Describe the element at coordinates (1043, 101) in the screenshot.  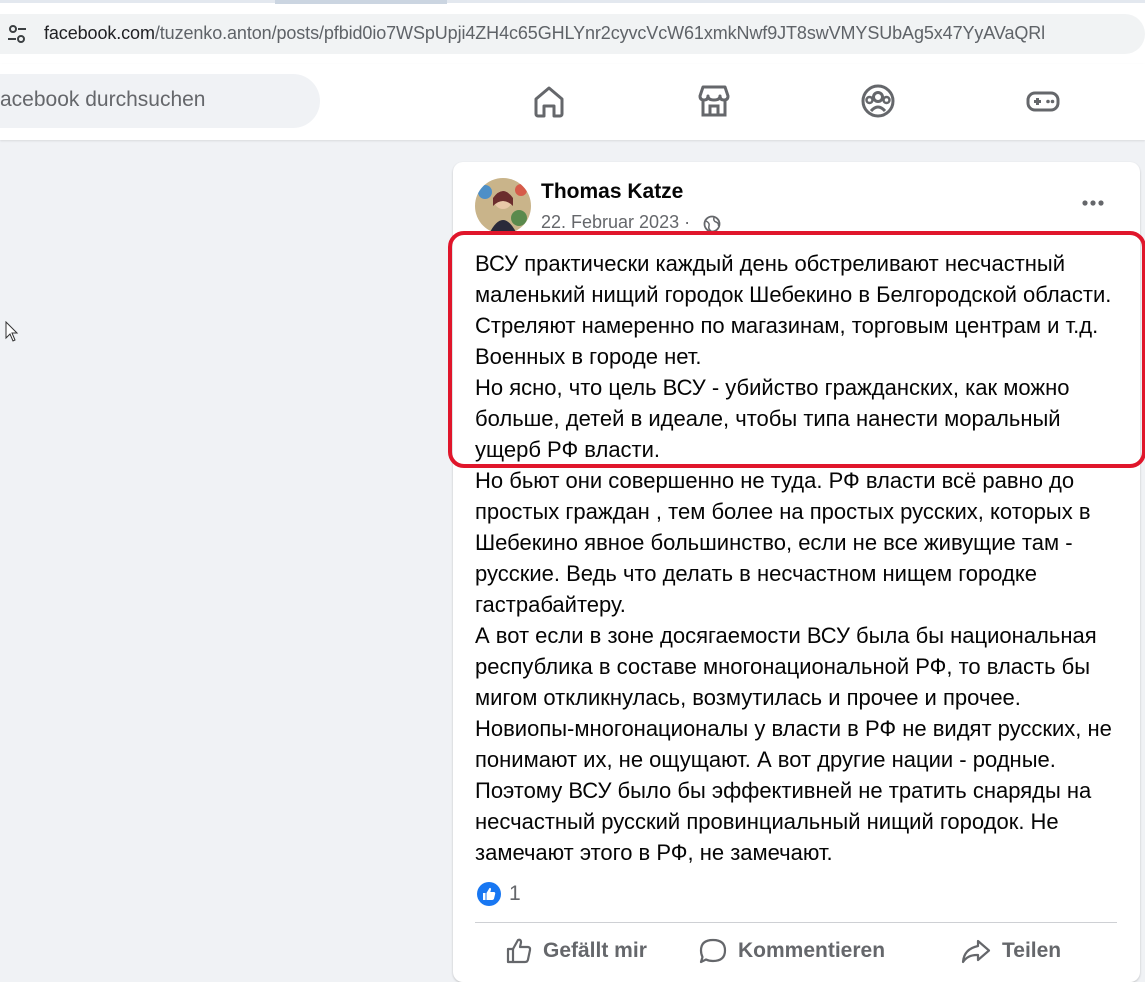
I see `gaming-icon` at that location.